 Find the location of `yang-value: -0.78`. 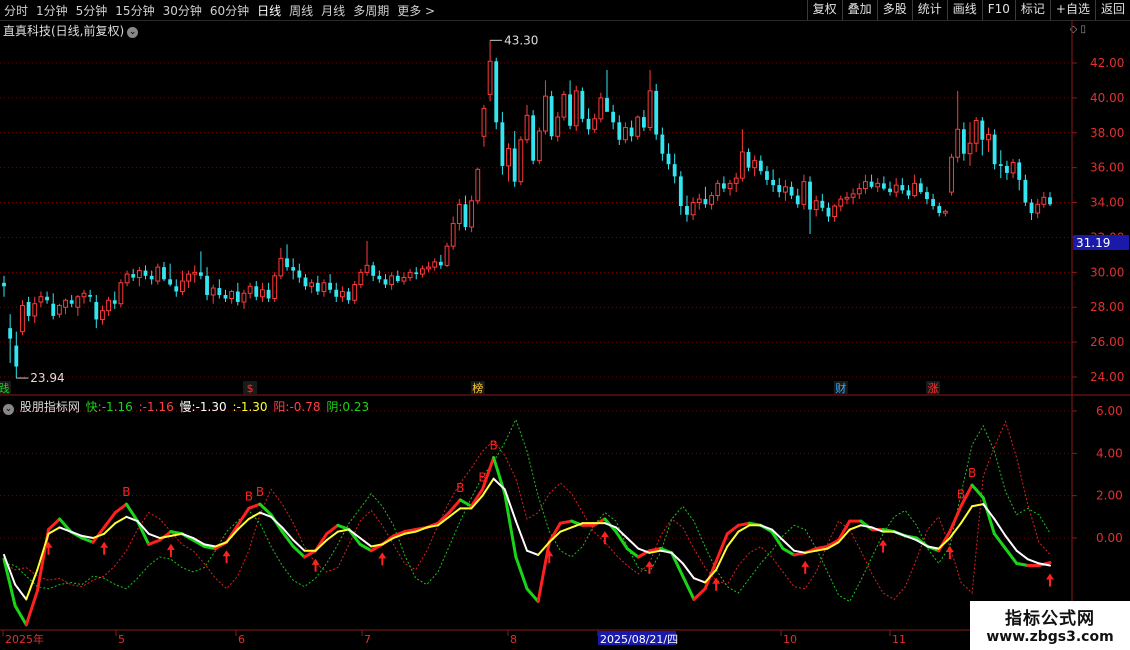

yang-value: -0.78 is located at coordinates (305, 407).